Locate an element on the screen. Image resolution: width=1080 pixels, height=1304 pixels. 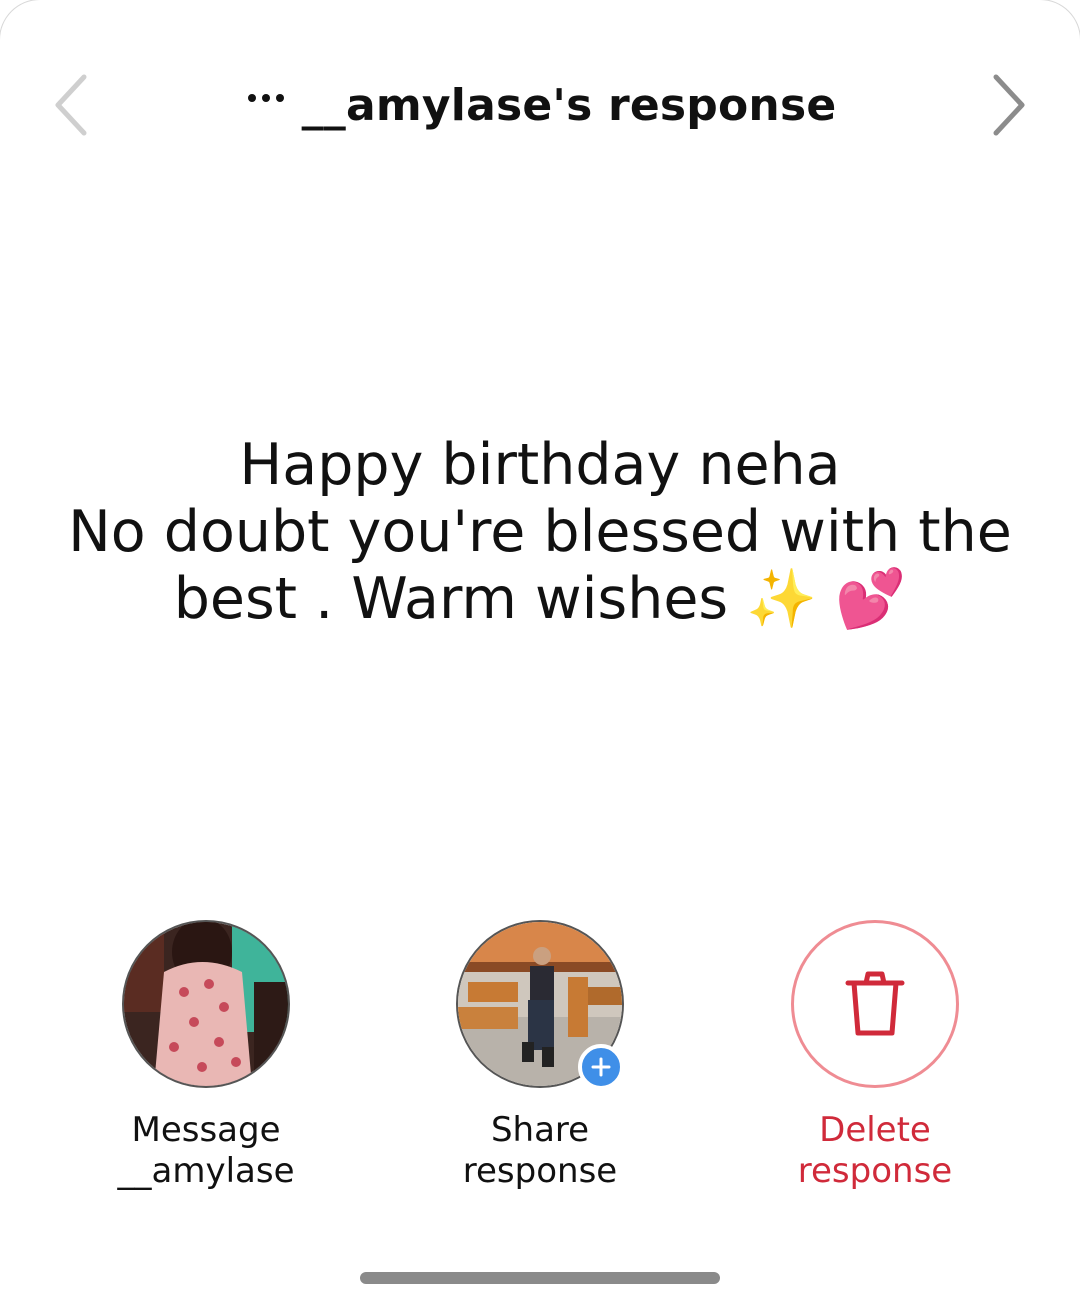
share-response-button: Share response is located at coordinates (540, 1056).